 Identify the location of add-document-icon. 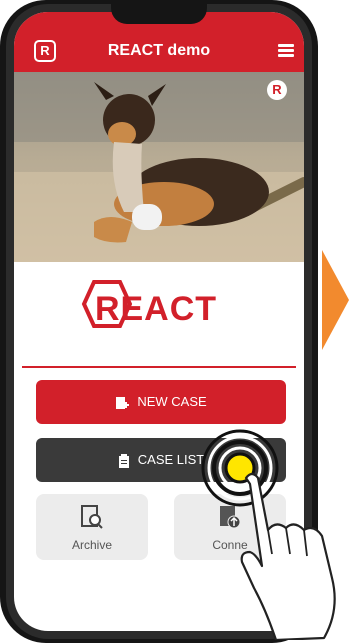
(123, 402).